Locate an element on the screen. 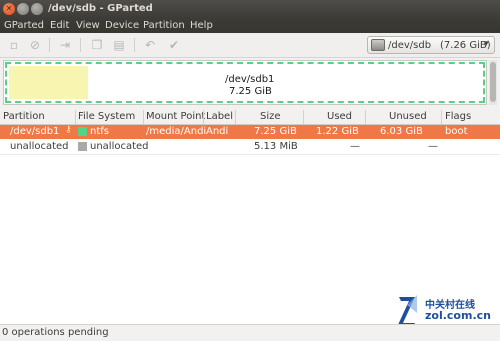 The width and height of the screenshot is (500, 341). menu-bar: GParted Edit View Device Partition Help is located at coordinates (250, 26).